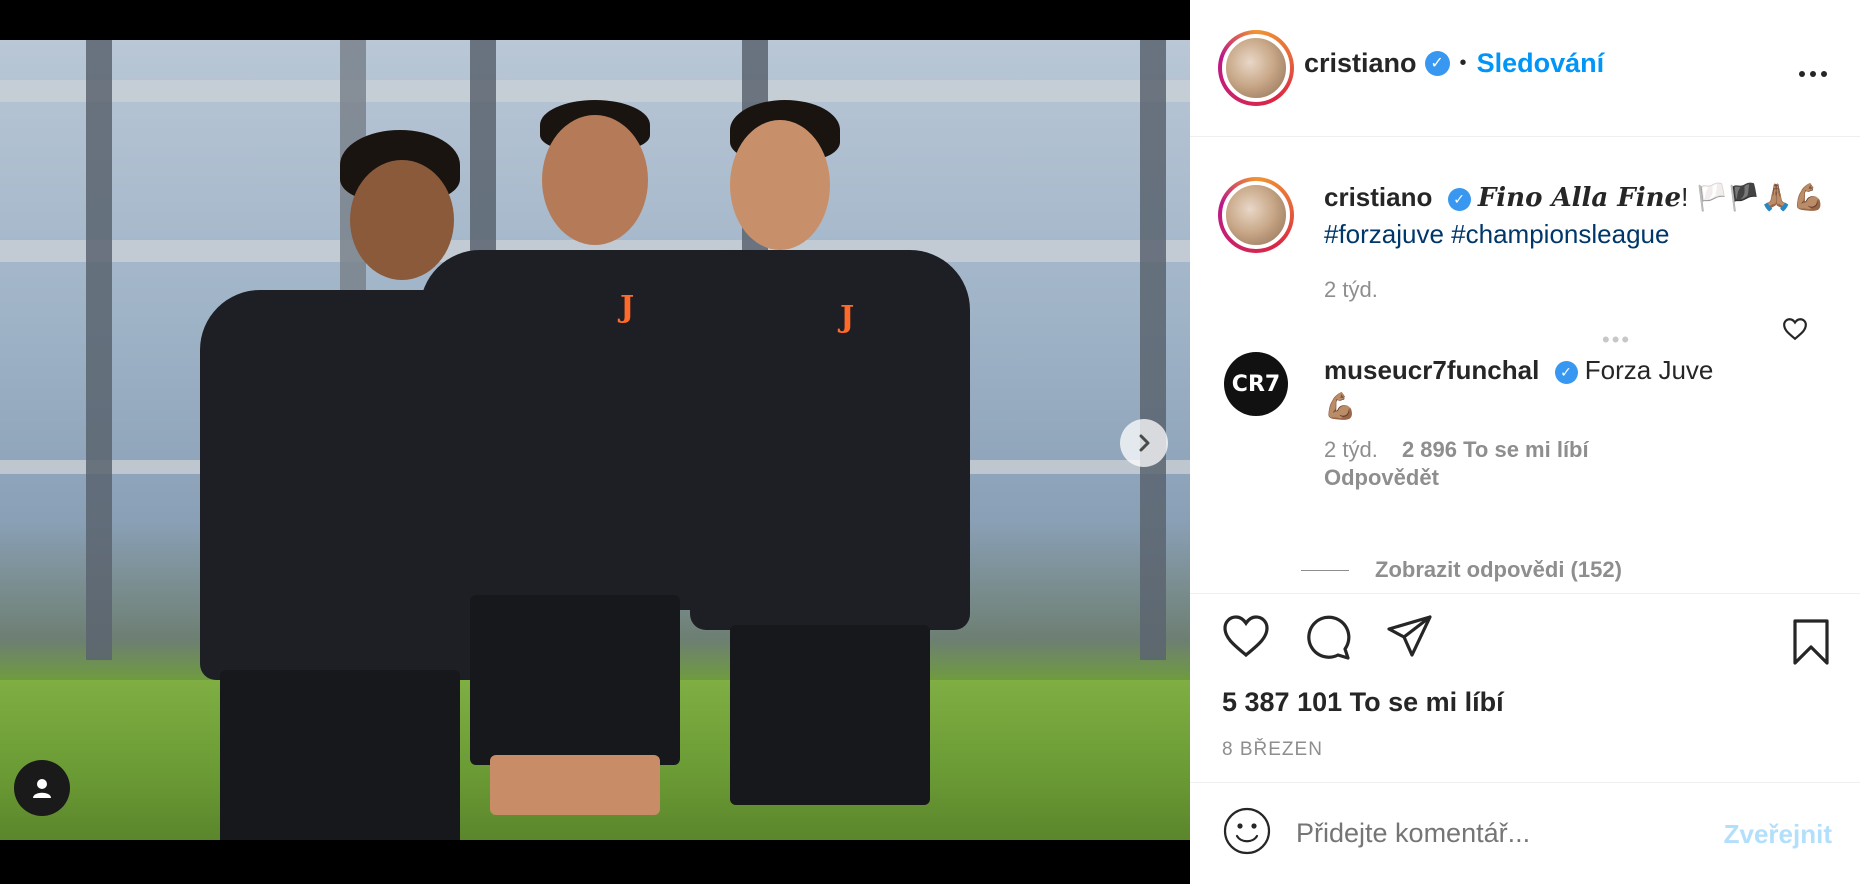  I want to click on comment-emoji: 💪🏽, so click(1340, 406).